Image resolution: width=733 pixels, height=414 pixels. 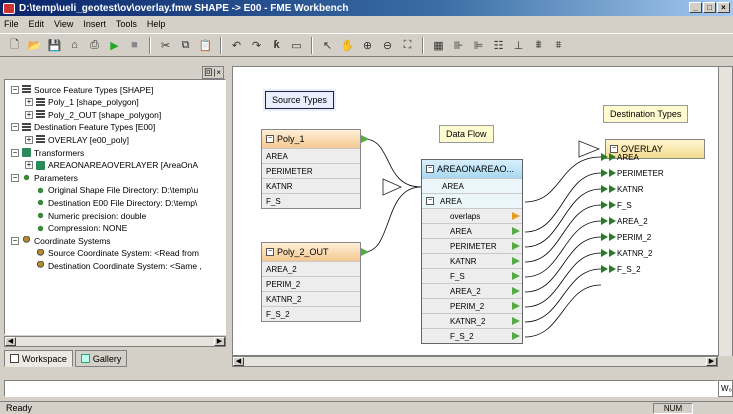 What do you see at coordinates (82, 89) in the screenshot?
I see `tree-item: − Source Feature Types [SHAPE]` at bounding box center [82, 89].